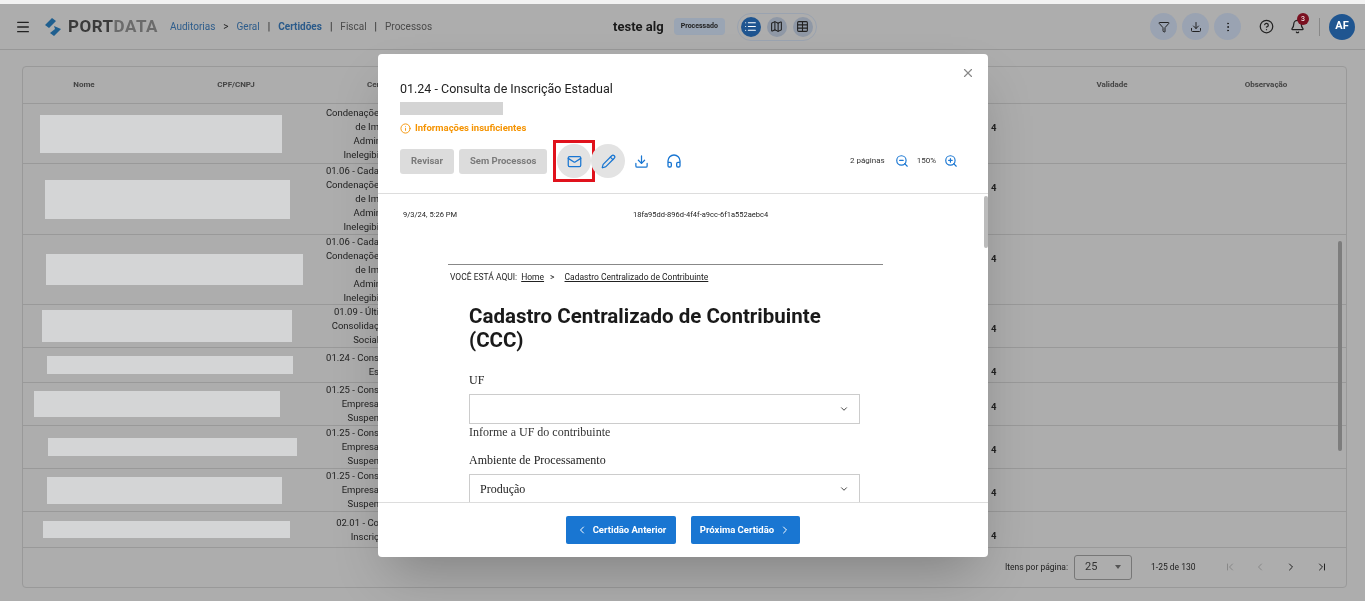  What do you see at coordinates (1266, 26) in the screenshot?
I see `help-icon` at bounding box center [1266, 26].